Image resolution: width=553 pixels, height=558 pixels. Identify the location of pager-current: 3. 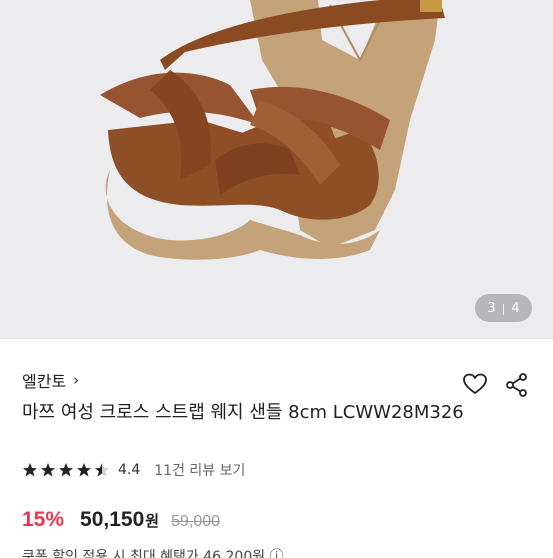
(491, 308).